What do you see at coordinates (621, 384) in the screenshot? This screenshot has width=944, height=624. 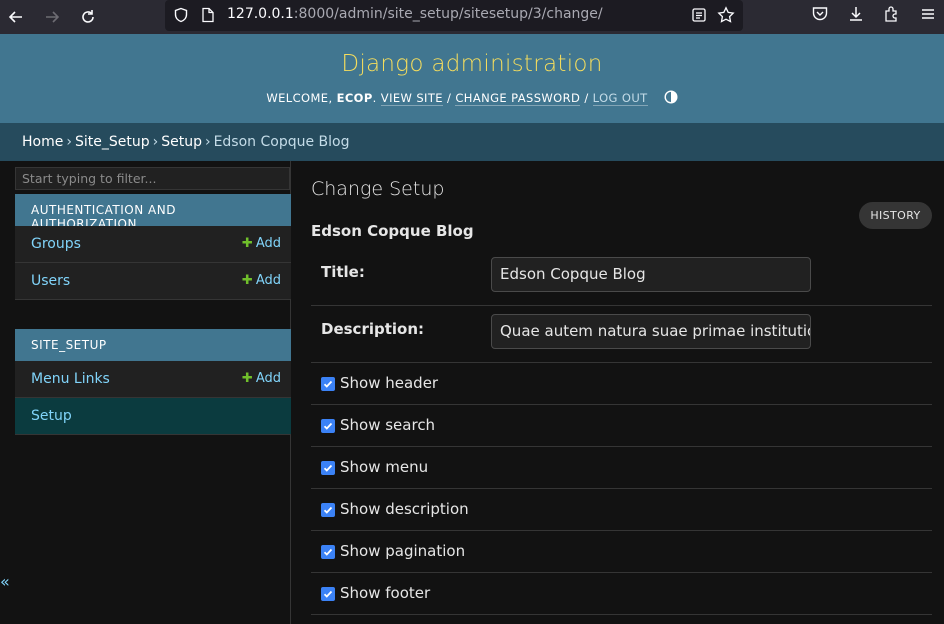 I see `form-row-show-header: Show header` at bounding box center [621, 384].